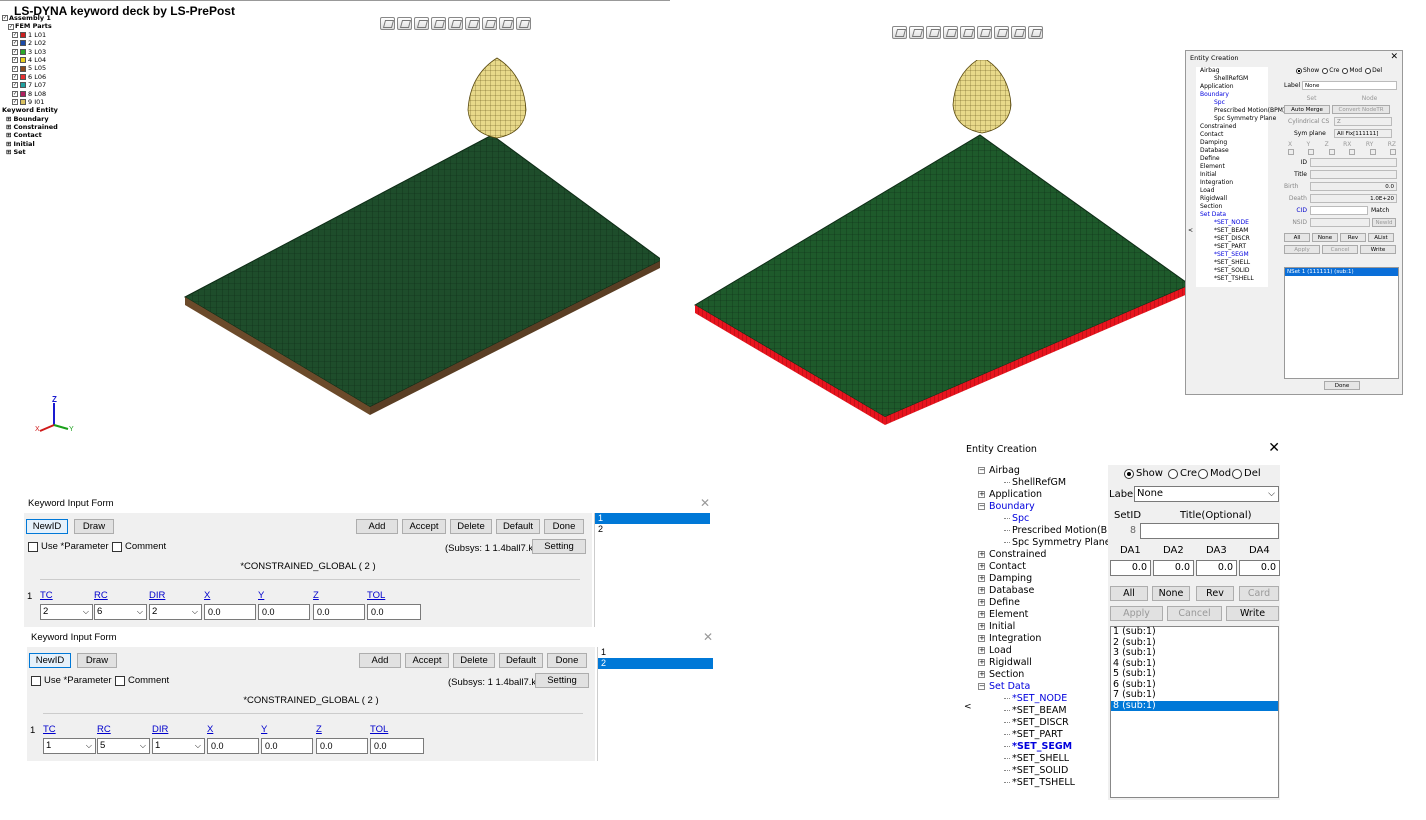 The height and width of the screenshot is (820, 1426). What do you see at coordinates (120, 612) in the screenshot?
I see `rc-select: 6 ⌵` at bounding box center [120, 612].